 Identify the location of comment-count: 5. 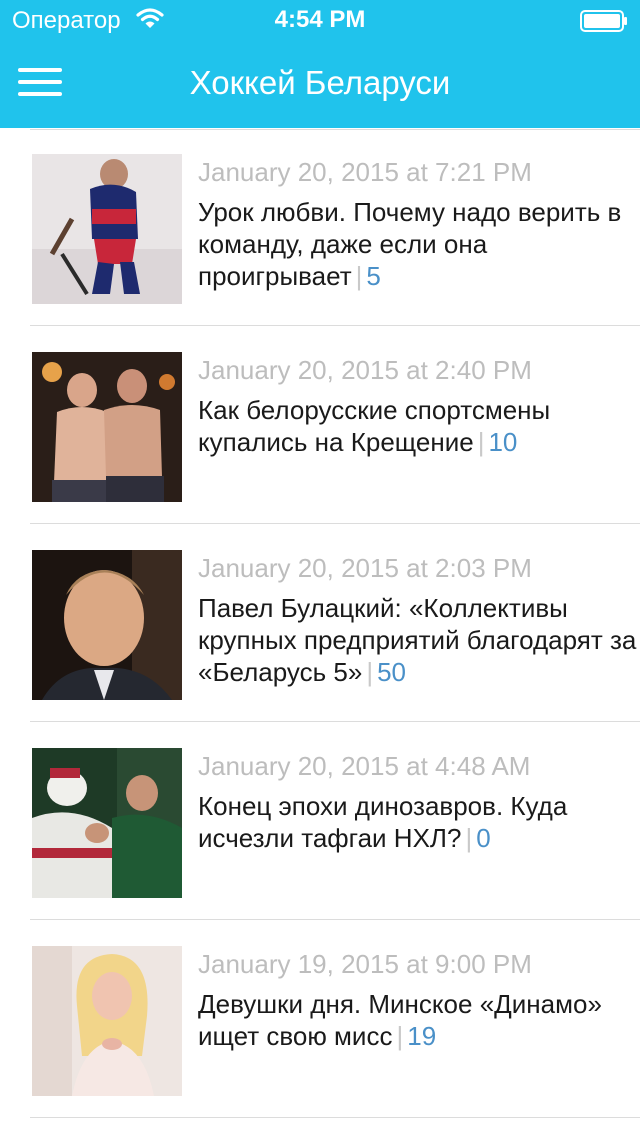
(373, 276).